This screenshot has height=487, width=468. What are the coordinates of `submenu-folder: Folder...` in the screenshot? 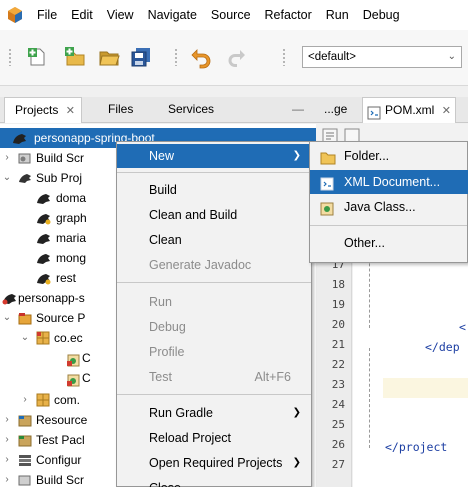 It's located at (389, 156).